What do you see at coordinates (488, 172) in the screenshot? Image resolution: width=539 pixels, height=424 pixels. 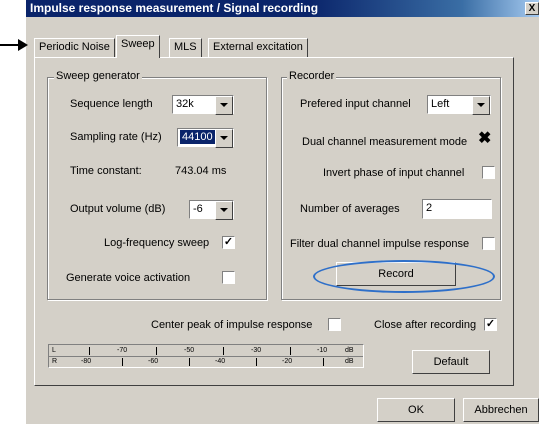 I see `invert-phase-checkbox` at bounding box center [488, 172].